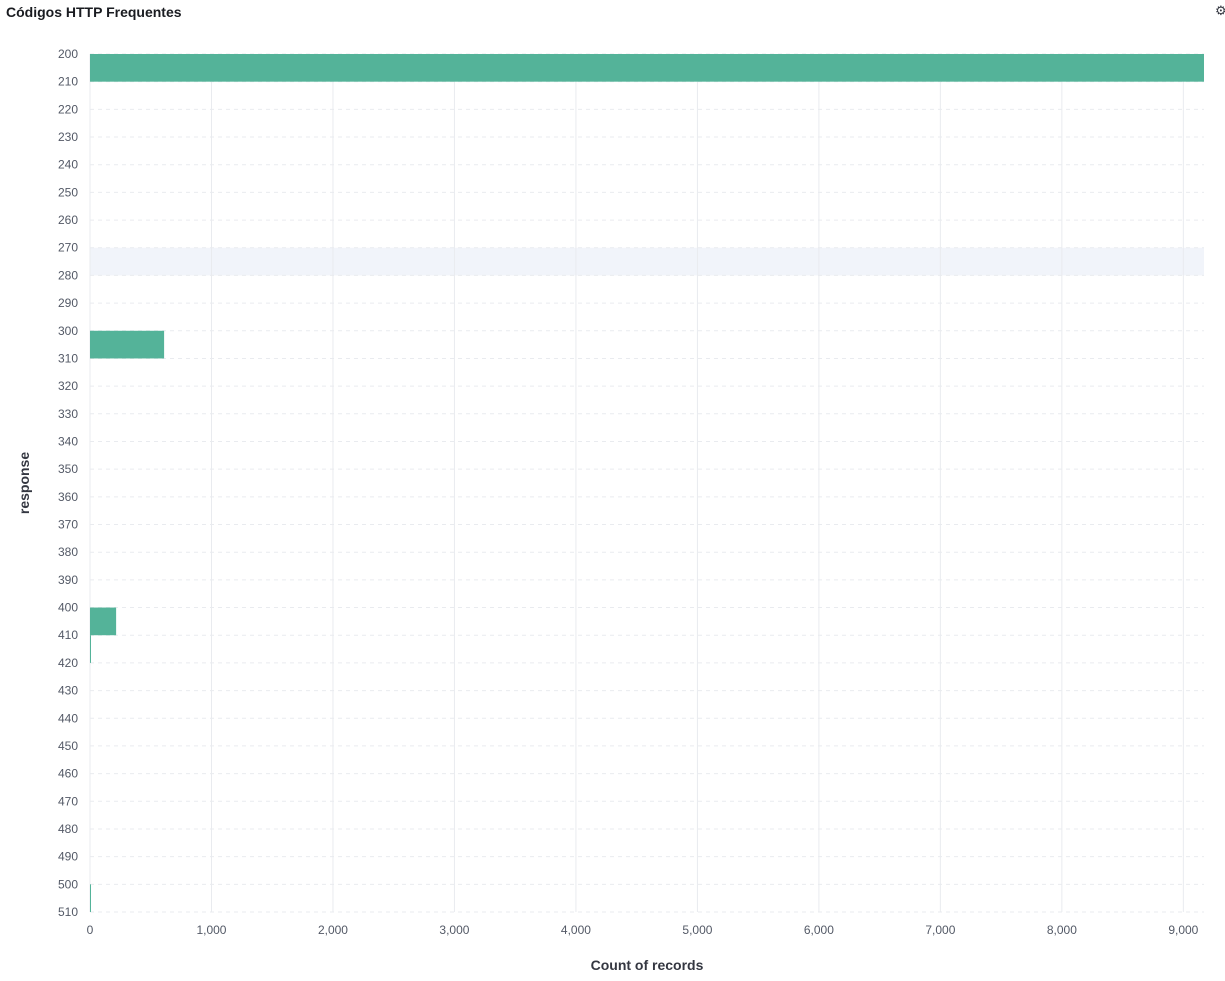 The width and height of the screenshot is (1225, 981). I want to click on y-tick-label: 200, so click(68, 54).